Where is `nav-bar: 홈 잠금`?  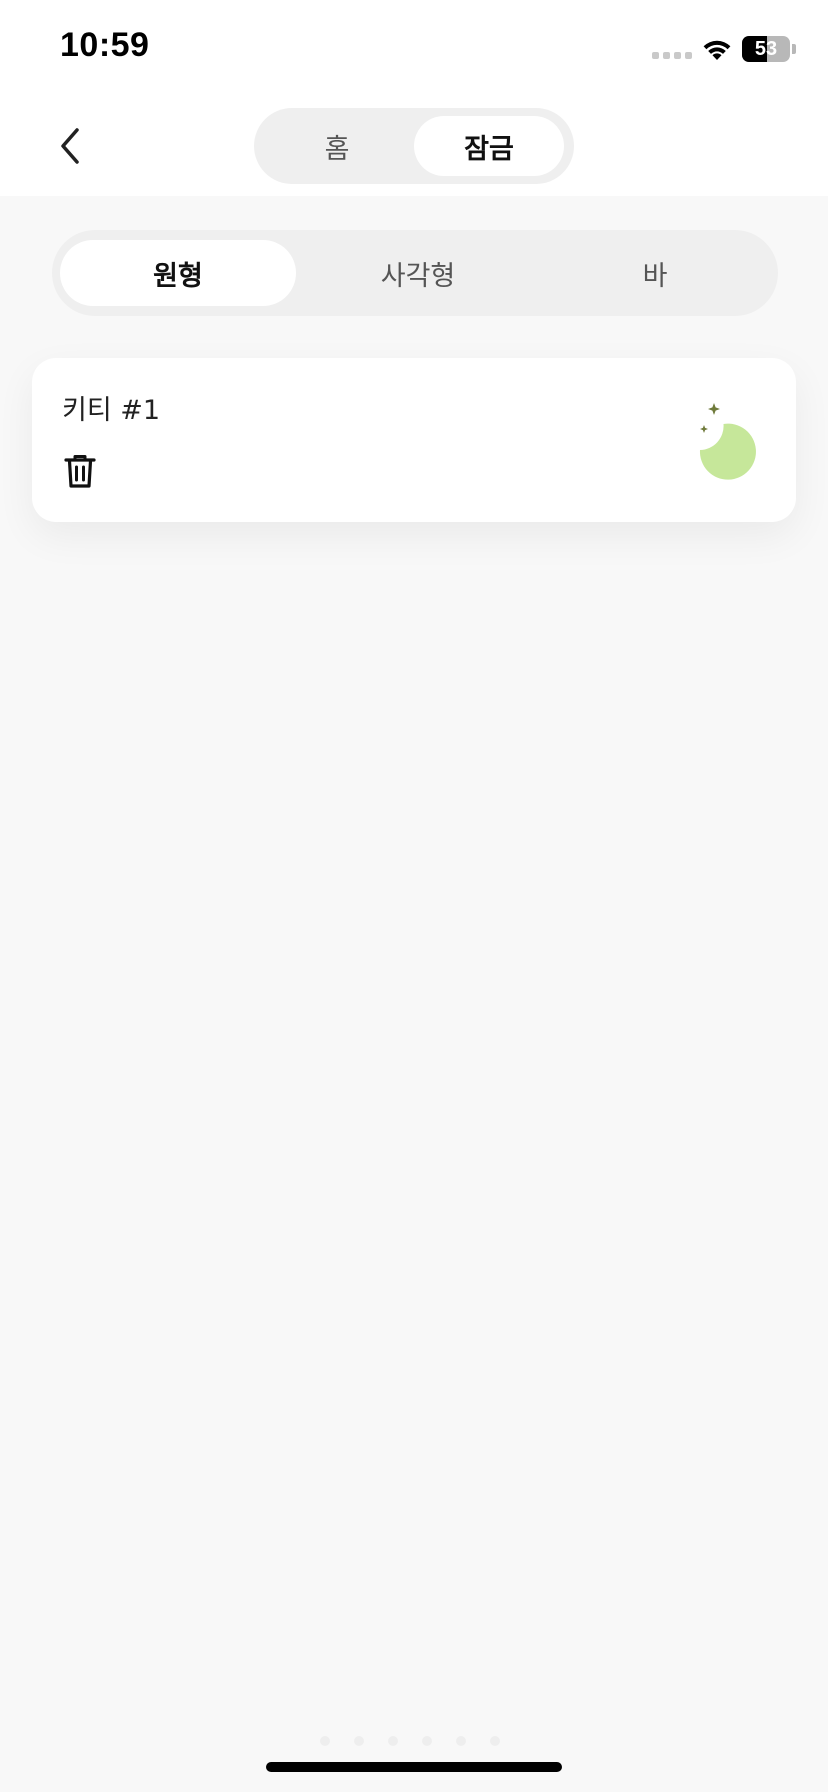
nav-bar: 홈 잠금 is located at coordinates (414, 148).